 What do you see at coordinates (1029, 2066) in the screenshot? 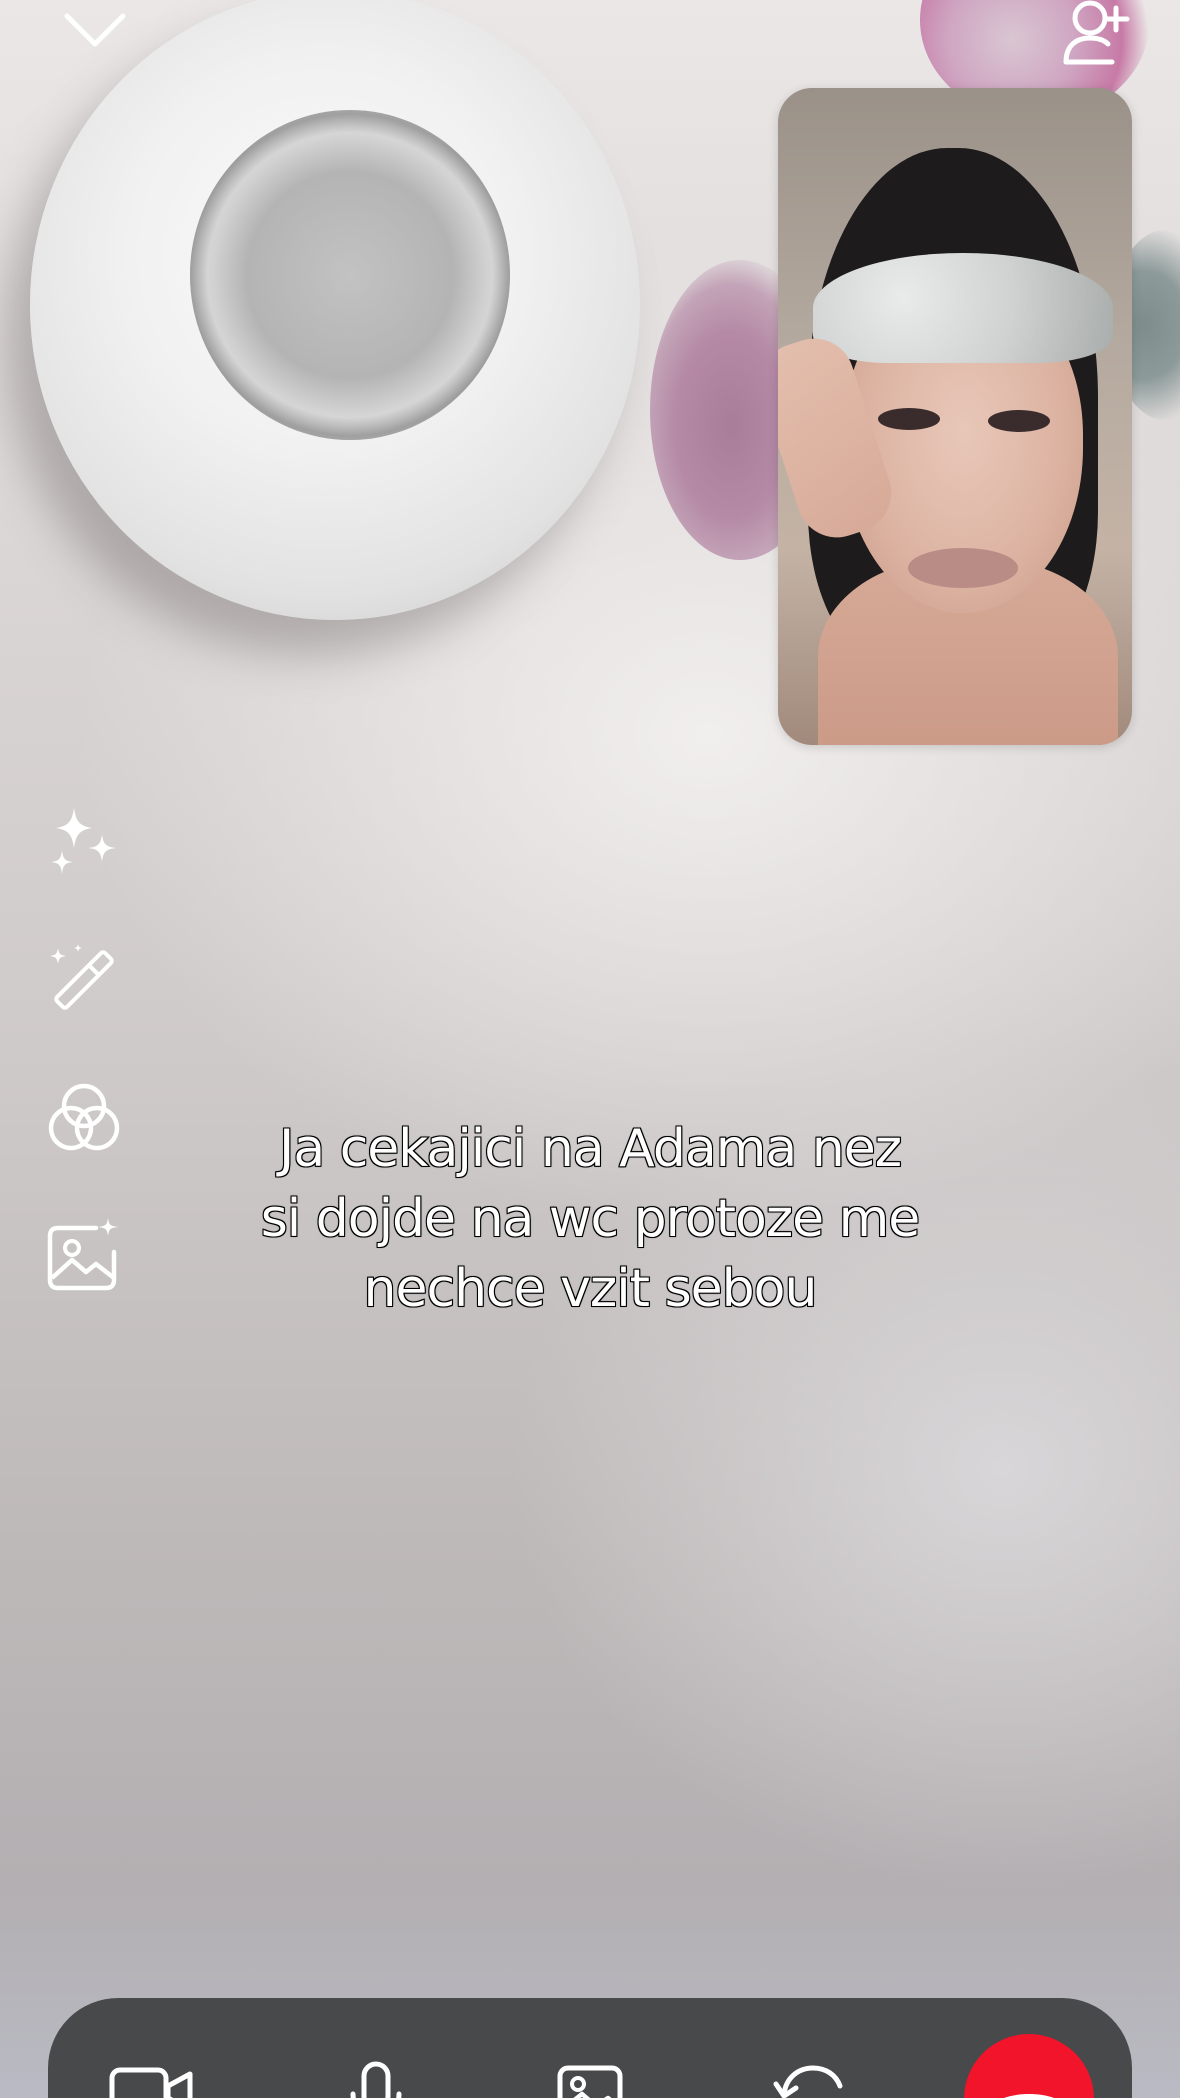
I see `end-call-button` at bounding box center [1029, 2066].